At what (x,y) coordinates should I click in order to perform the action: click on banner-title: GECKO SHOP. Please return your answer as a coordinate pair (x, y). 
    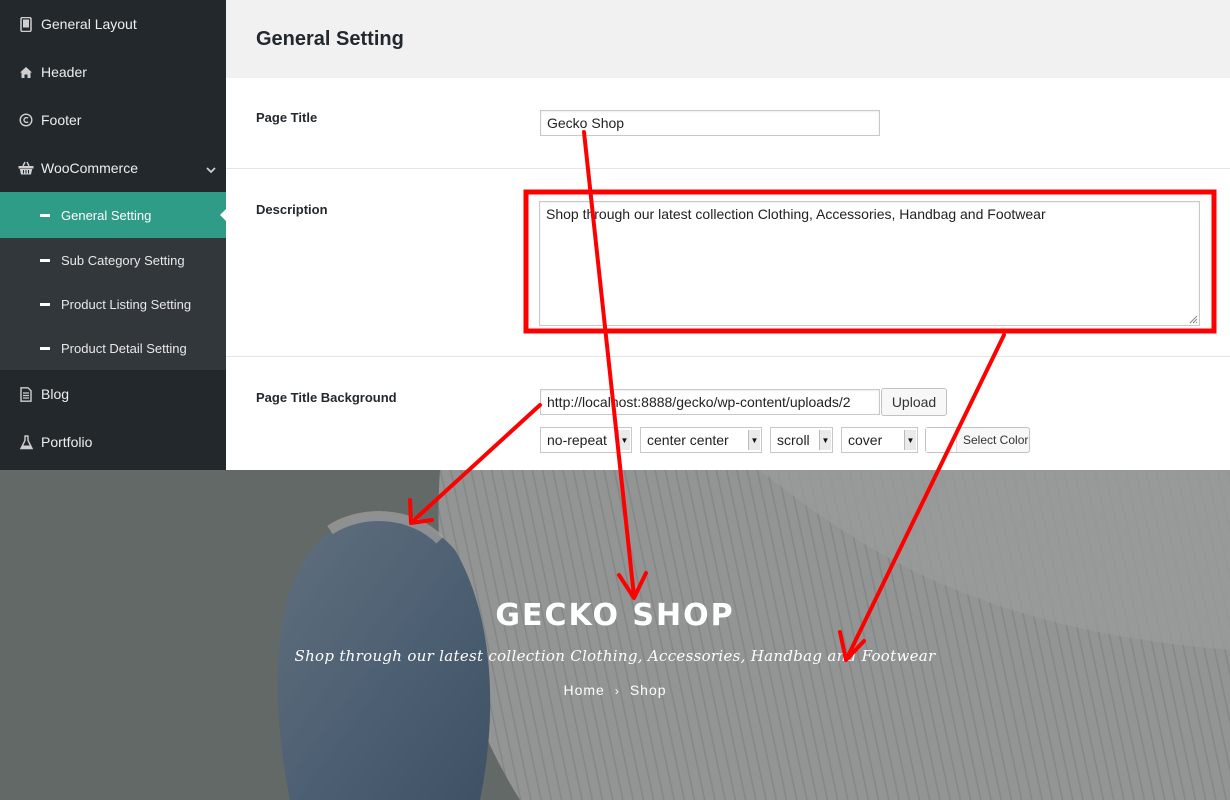
    Looking at the image, I should click on (615, 615).